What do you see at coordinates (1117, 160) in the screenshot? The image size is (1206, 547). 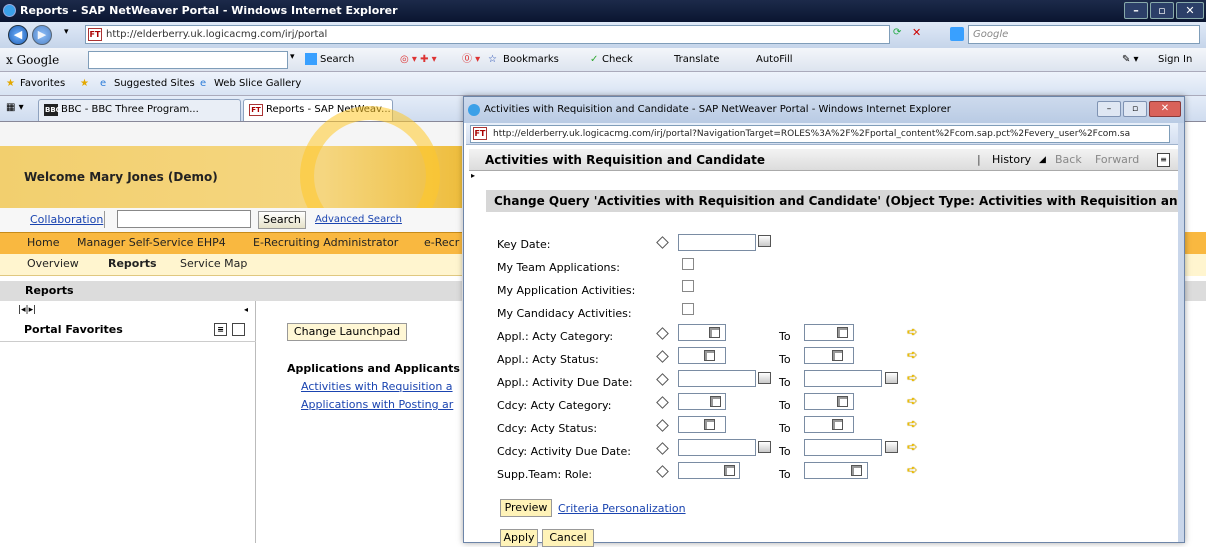 I see `forward-button: Forward` at bounding box center [1117, 160].